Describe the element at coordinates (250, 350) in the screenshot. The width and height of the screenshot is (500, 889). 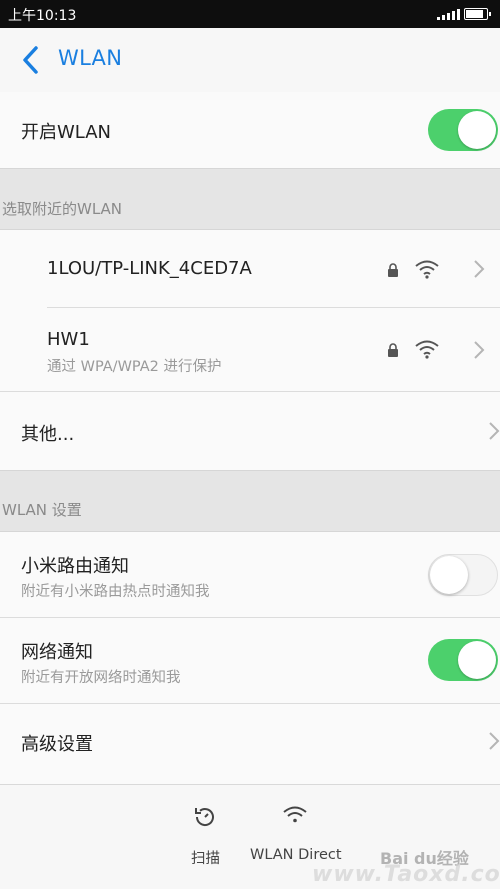
I see `network-item: HW1 通过 WPA/WPA2 进行保护` at that location.